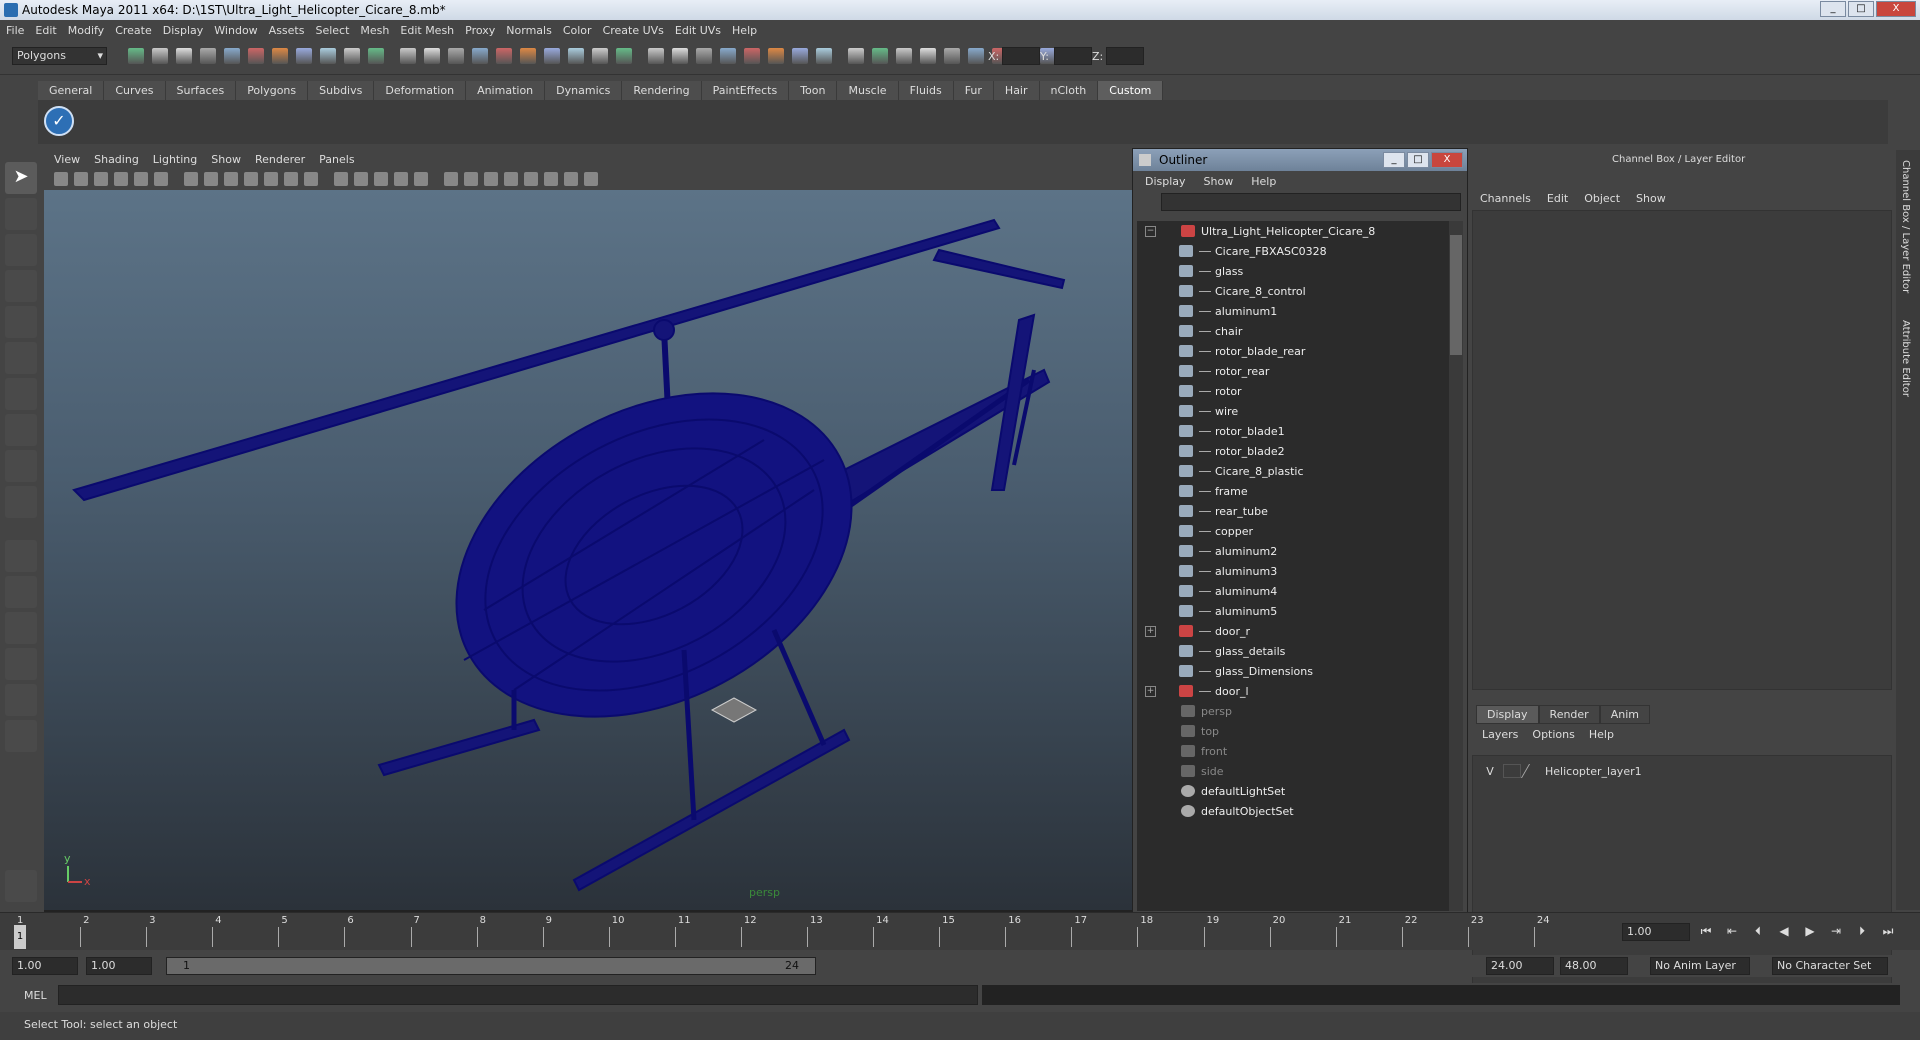 The height and width of the screenshot is (1040, 1920). Describe the element at coordinates (744, 30) in the screenshot. I see `menu-help: Help` at that location.